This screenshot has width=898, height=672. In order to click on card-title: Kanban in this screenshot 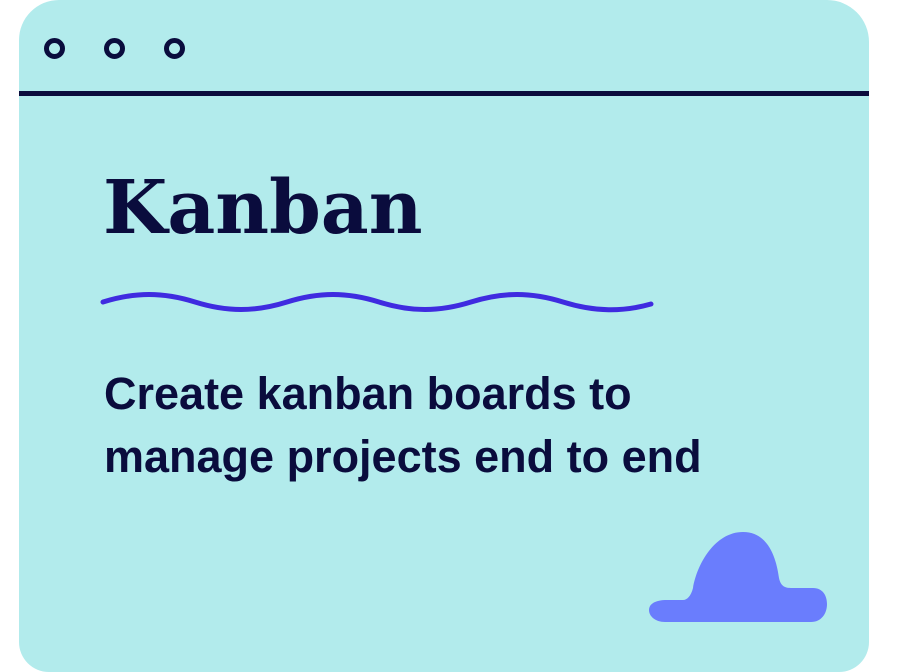, I will do `click(263, 208)`.